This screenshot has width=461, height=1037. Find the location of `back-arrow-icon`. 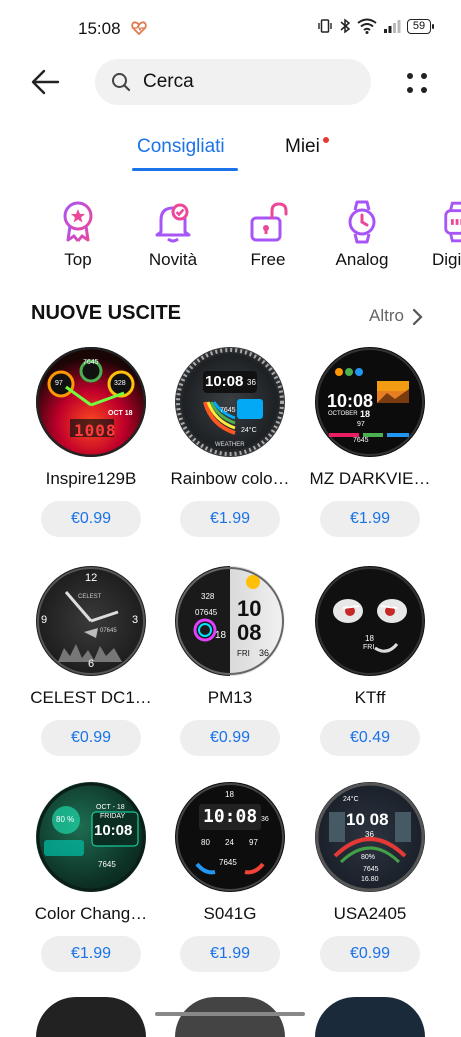

back-arrow-icon is located at coordinates (45, 82).